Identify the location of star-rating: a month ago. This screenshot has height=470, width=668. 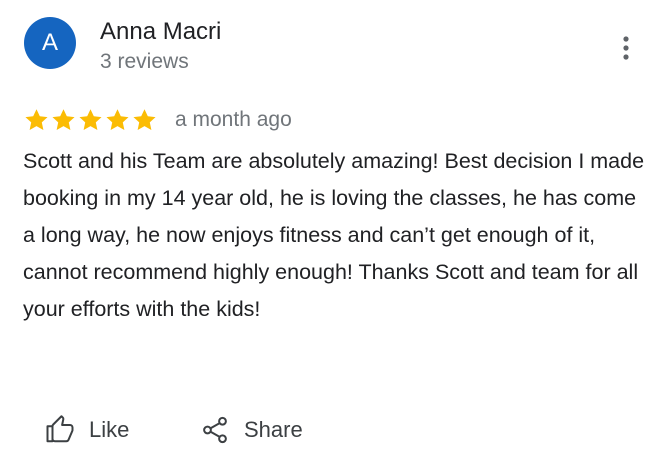
(157, 120).